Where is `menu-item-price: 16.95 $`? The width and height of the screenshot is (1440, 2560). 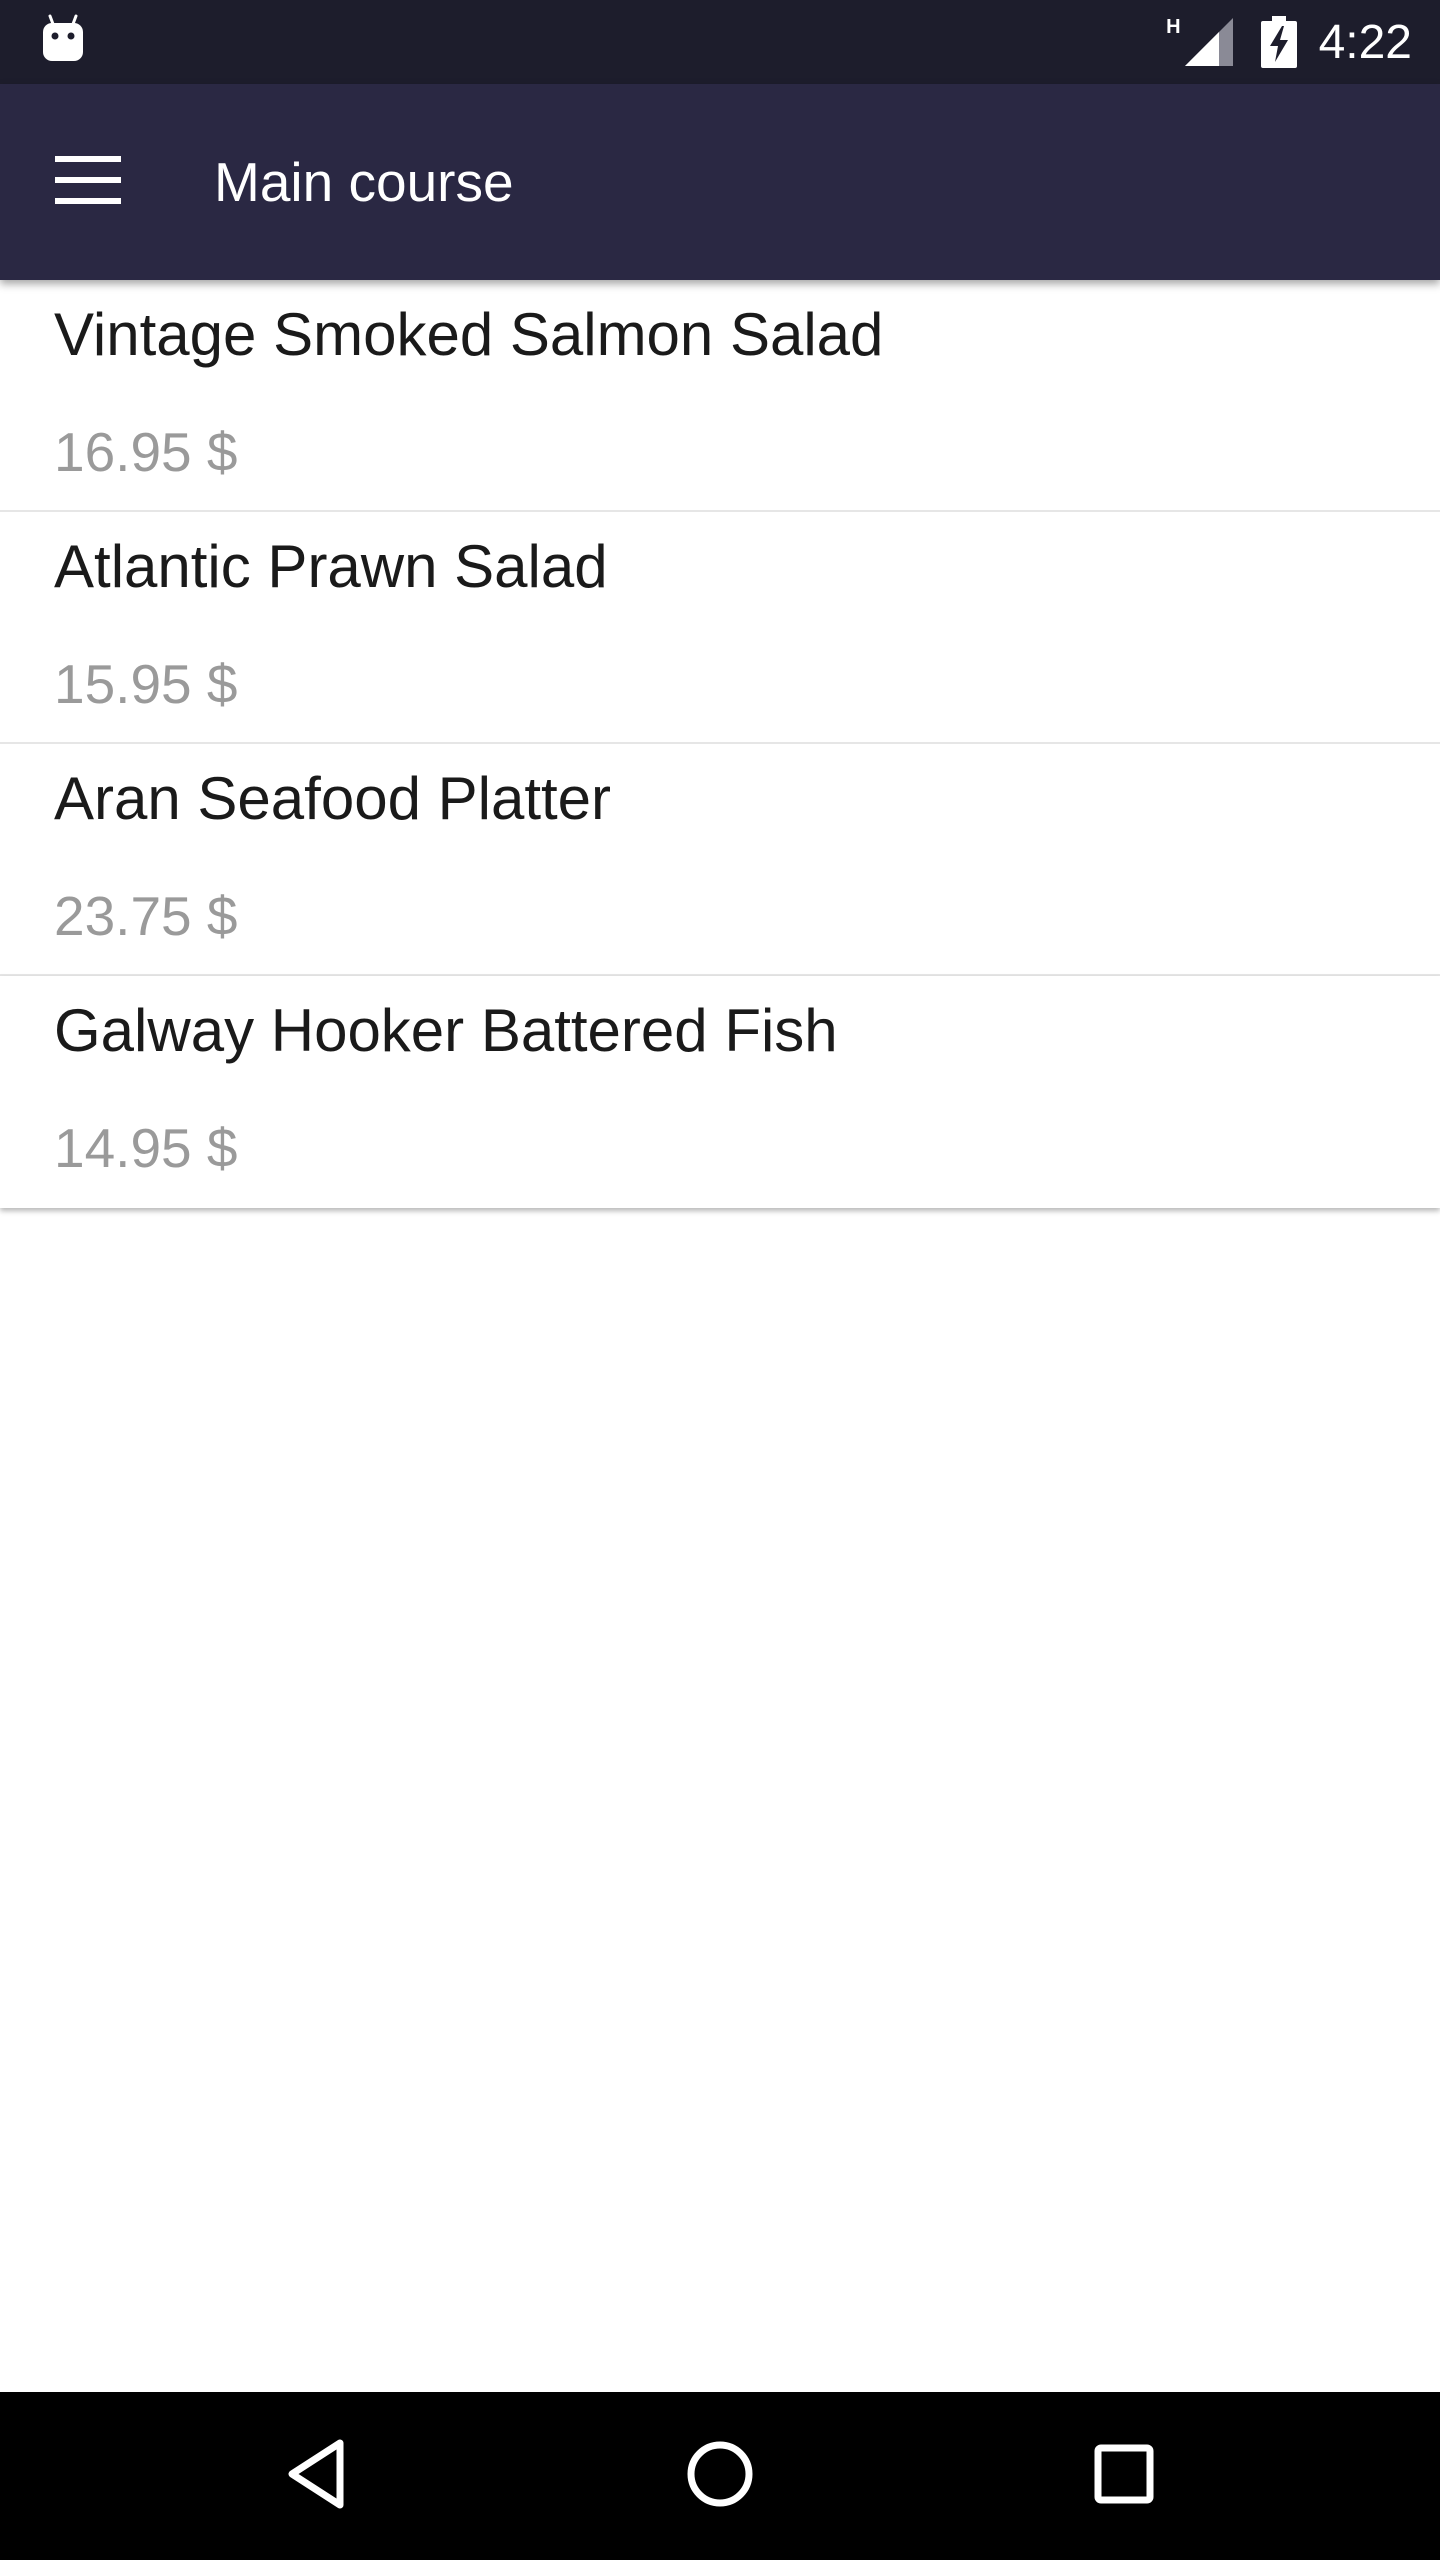
menu-item-price: 16.95 $ is located at coordinates (146, 452).